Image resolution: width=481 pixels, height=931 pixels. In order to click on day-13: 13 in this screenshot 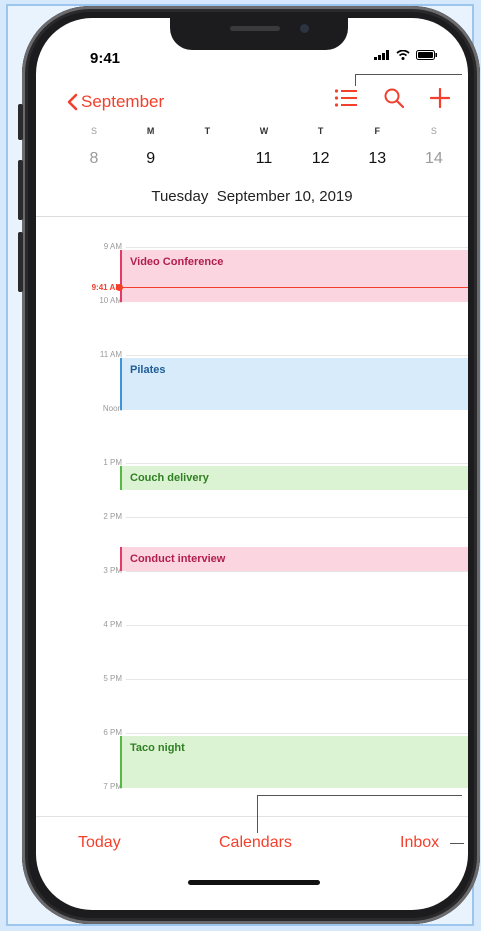, I will do `click(377, 159)`.